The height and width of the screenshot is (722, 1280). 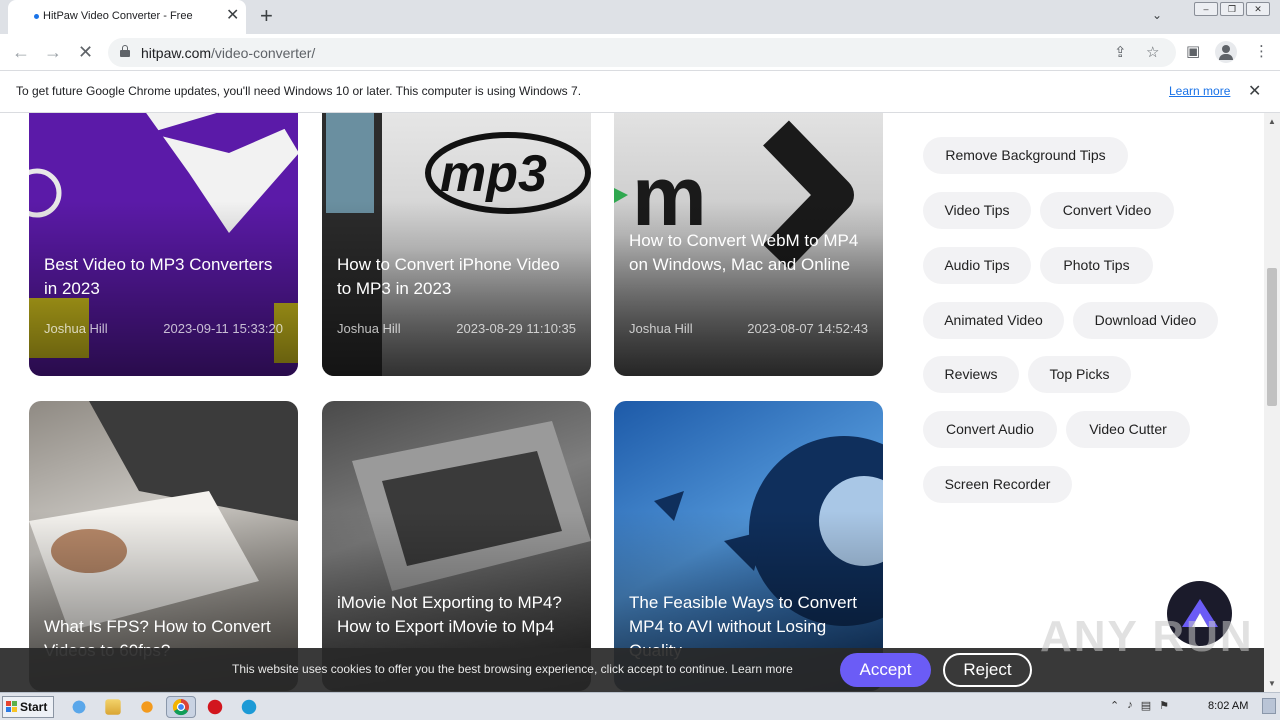 I want to click on close-tab-icon: ✕, so click(x=232, y=16).